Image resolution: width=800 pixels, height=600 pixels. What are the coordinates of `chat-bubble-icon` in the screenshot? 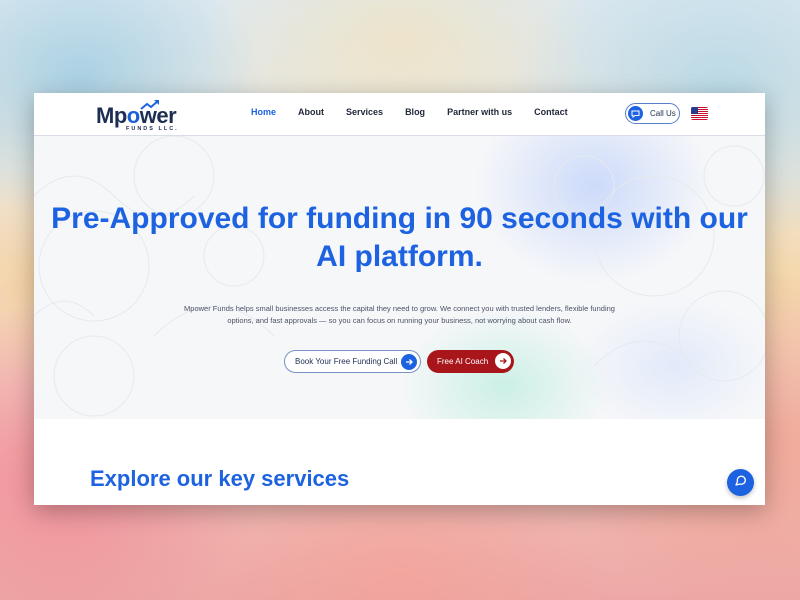 It's located at (635, 113).